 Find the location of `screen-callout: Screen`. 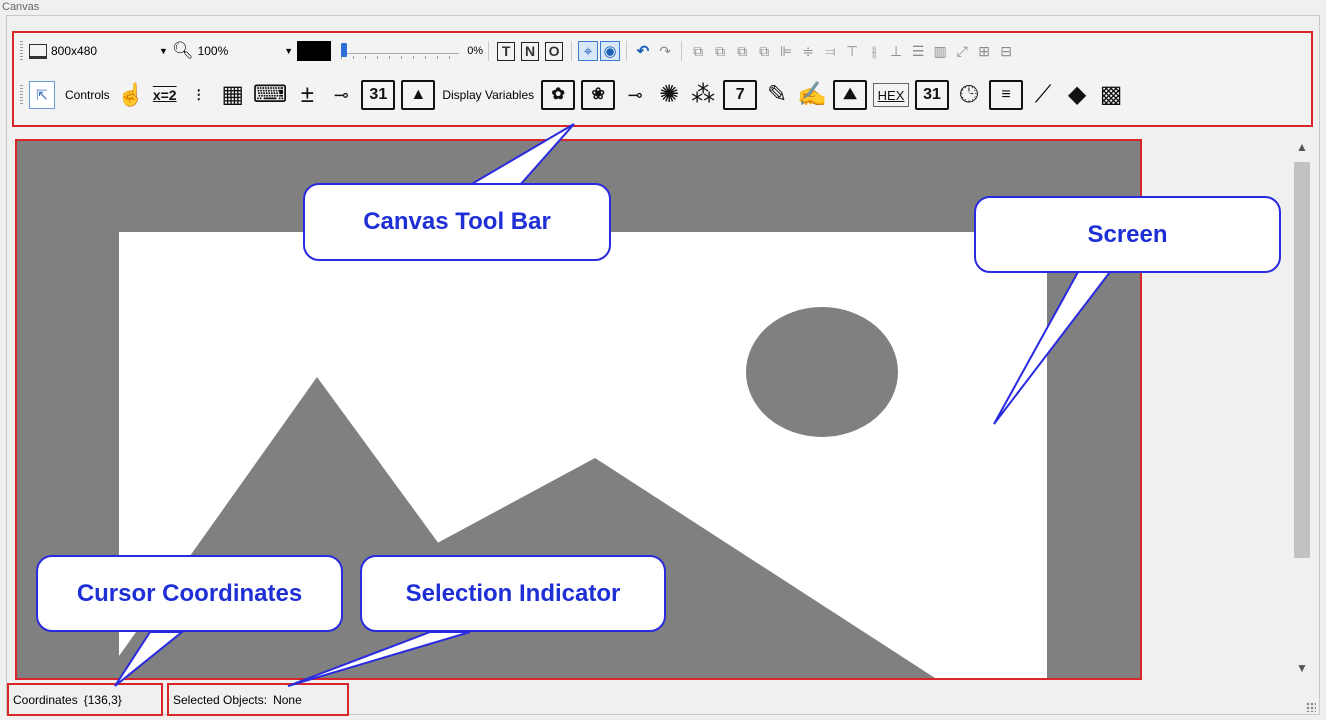

screen-callout: Screen is located at coordinates (1127, 234).